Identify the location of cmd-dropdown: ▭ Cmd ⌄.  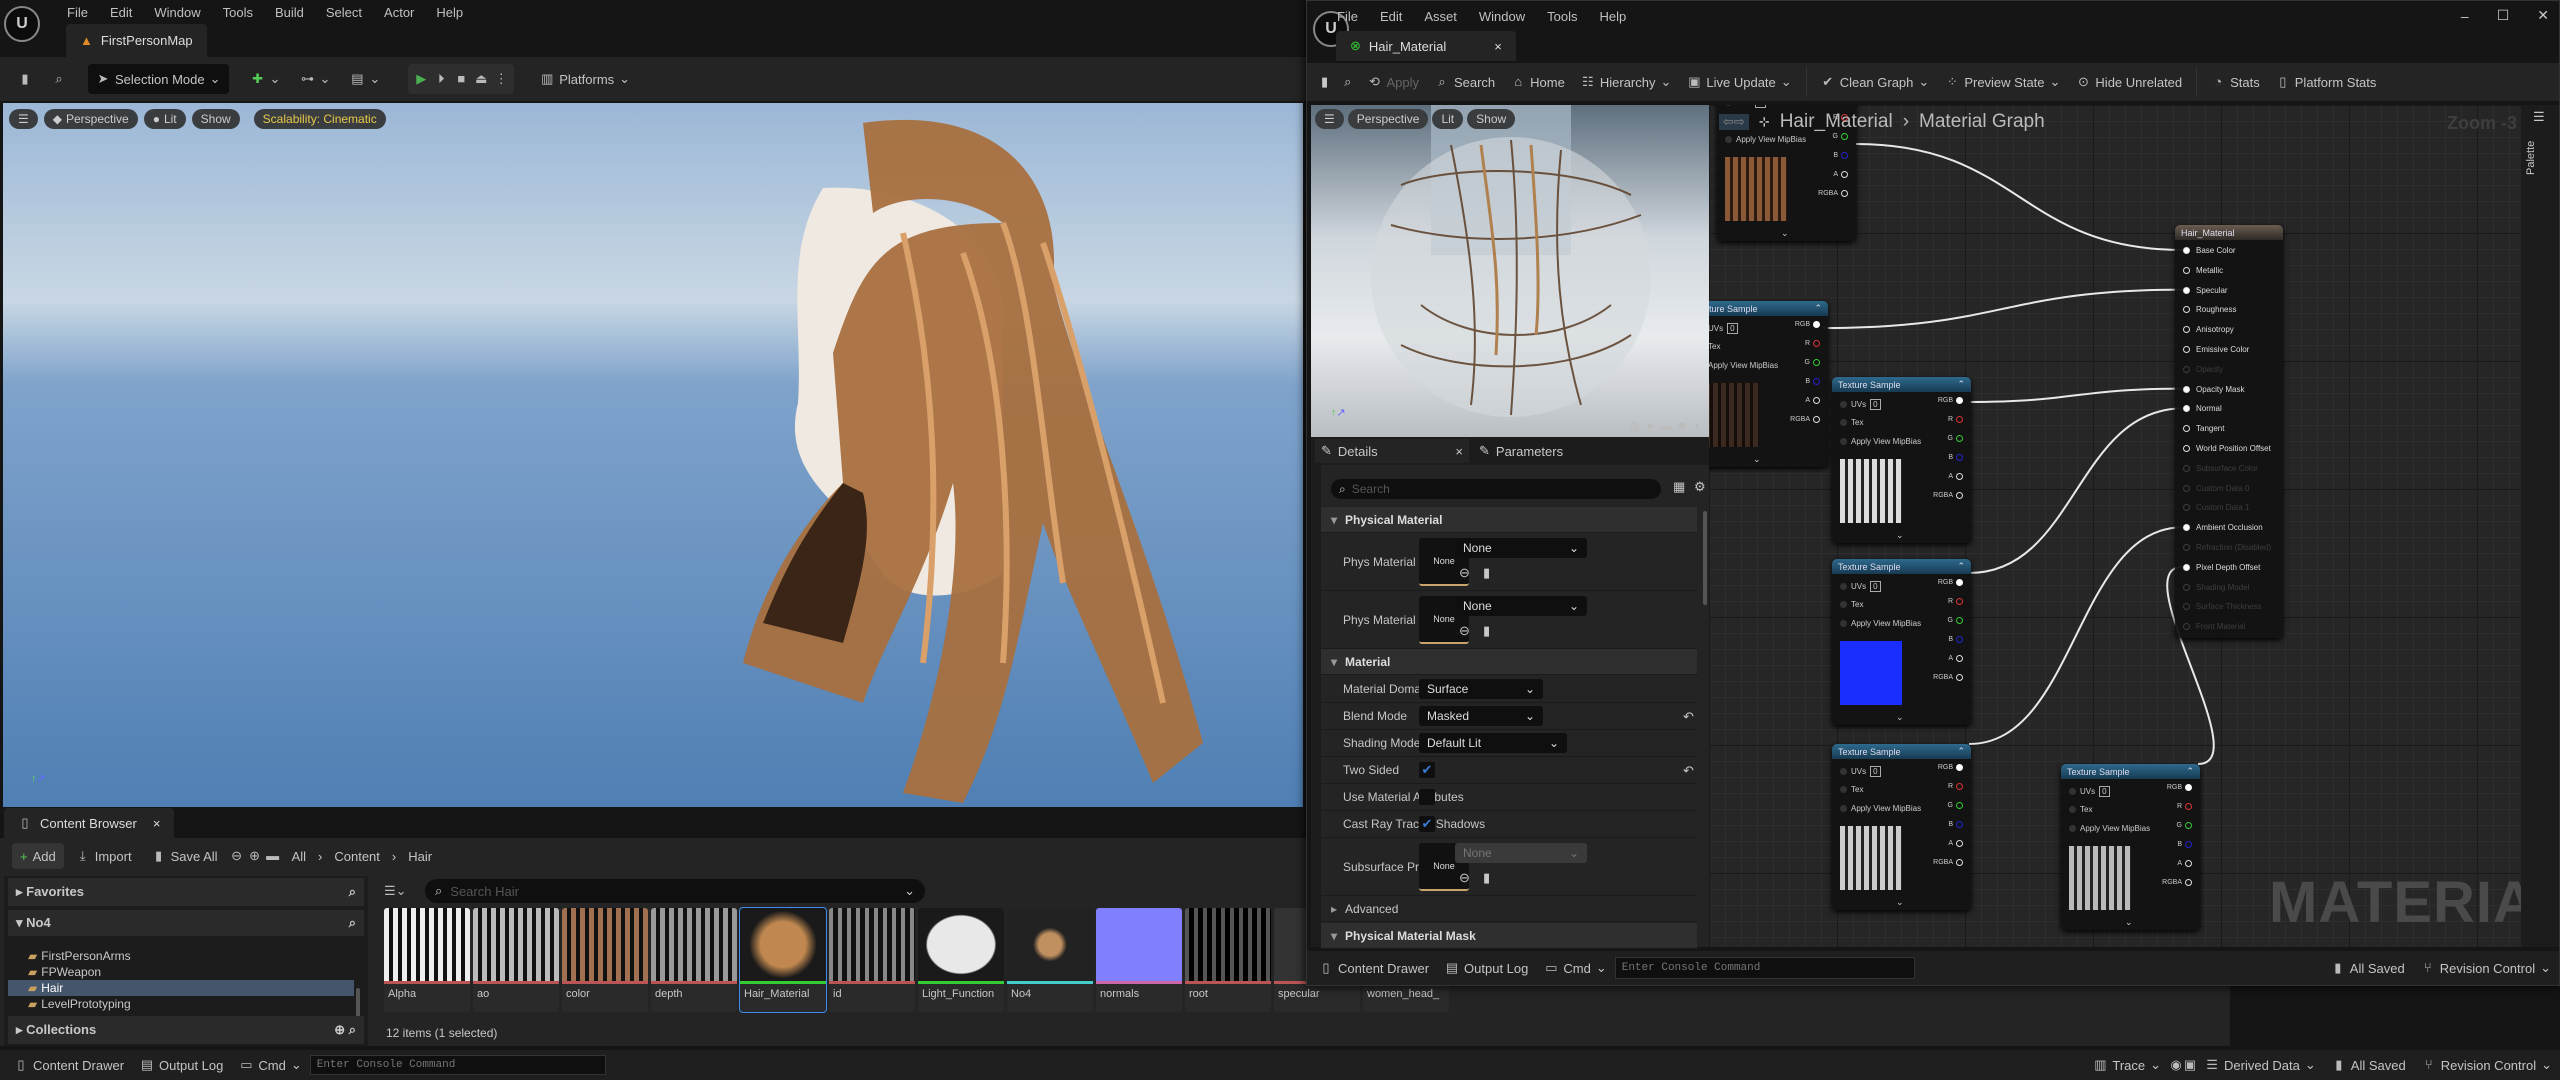
(1575, 968).